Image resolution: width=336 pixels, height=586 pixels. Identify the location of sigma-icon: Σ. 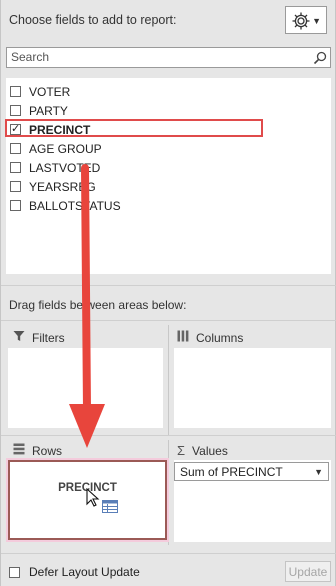
(181, 450).